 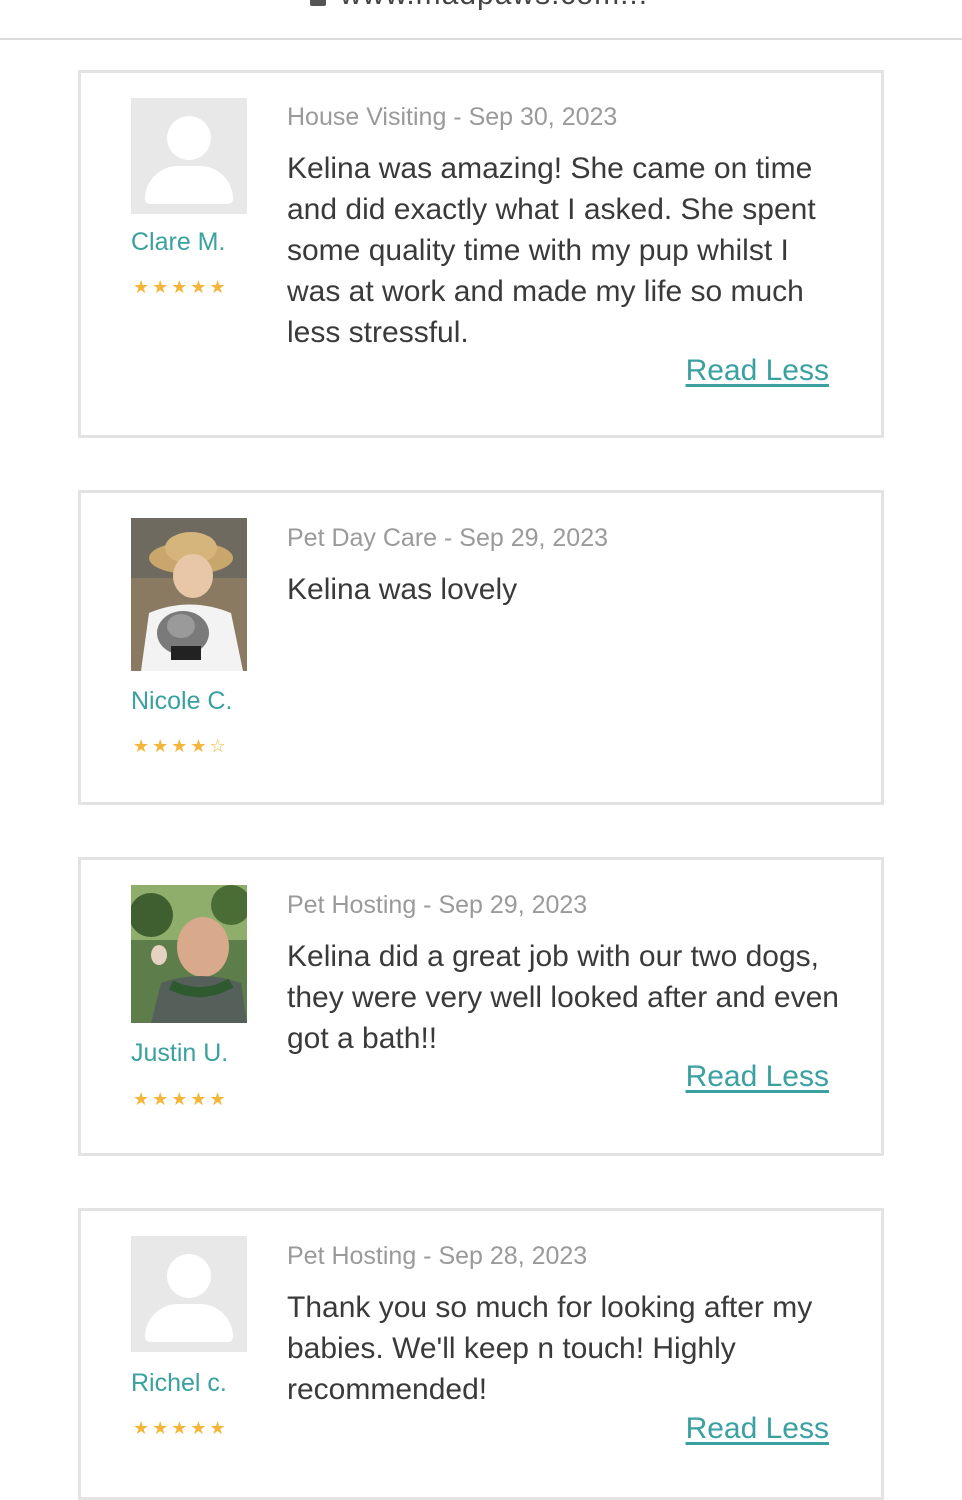 What do you see at coordinates (181, 701) in the screenshot?
I see `reviewer-name: Nicole C.` at bounding box center [181, 701].